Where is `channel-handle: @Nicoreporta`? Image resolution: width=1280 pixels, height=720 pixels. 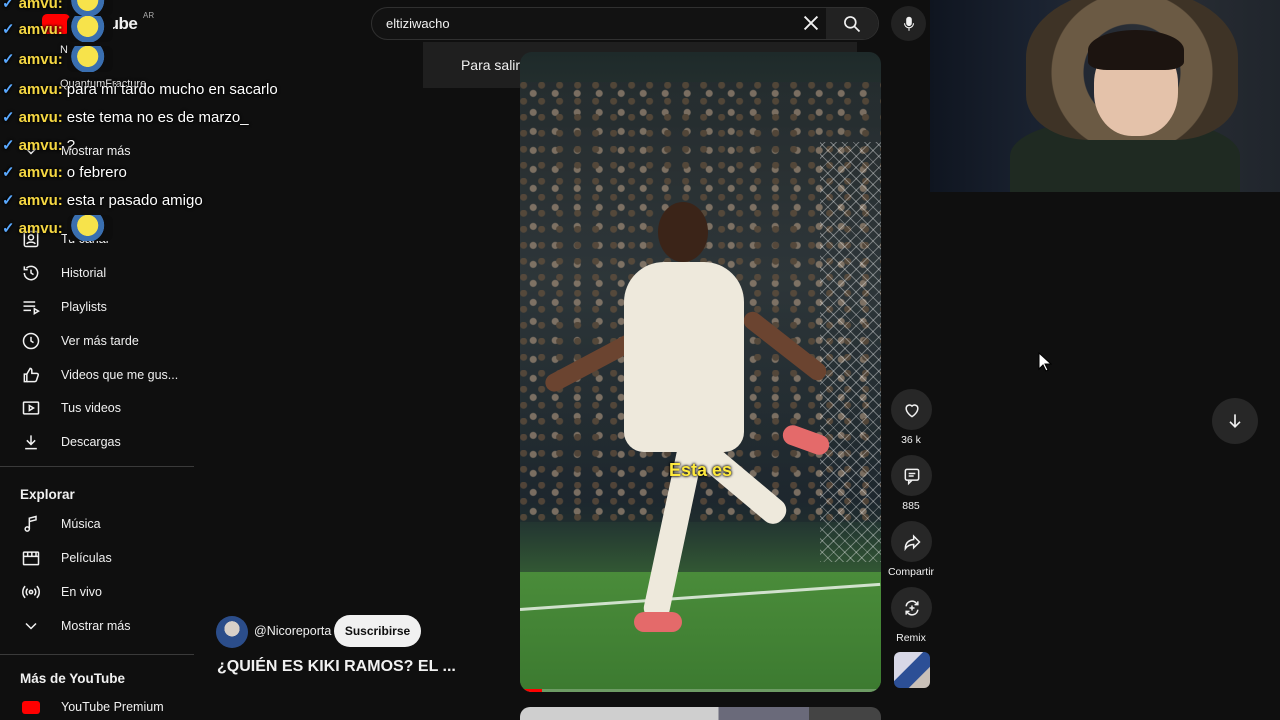 channel-handle: @Nicoreporta is located at coordinates (292, 631).